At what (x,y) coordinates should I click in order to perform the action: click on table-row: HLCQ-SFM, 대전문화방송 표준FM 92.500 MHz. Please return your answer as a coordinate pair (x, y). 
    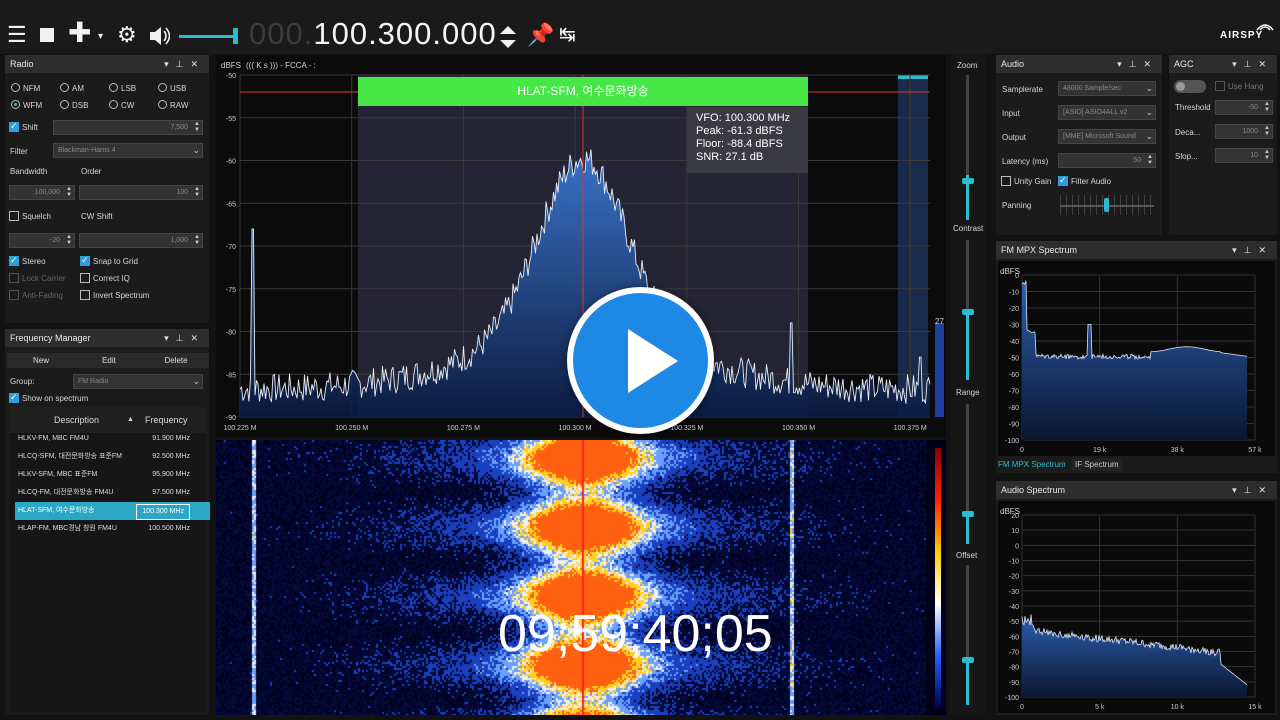
    Looking at the image, I should click on (112, 457).